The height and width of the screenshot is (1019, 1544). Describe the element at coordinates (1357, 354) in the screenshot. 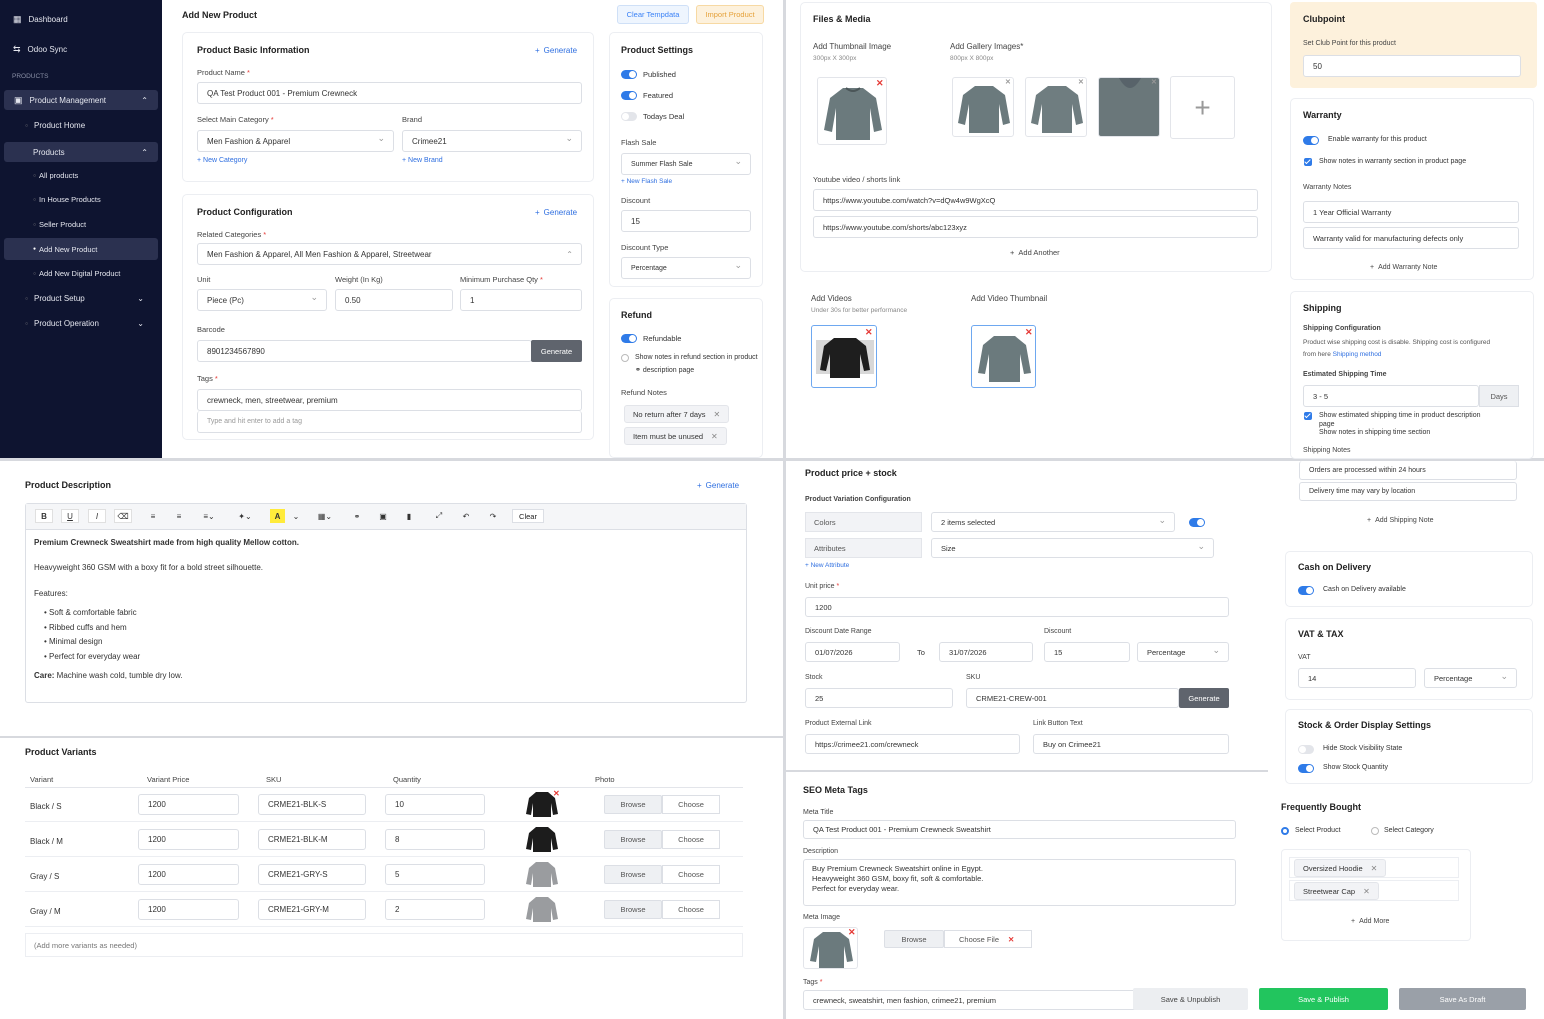

I see `shipping-method-link: Shipping method` at that location.